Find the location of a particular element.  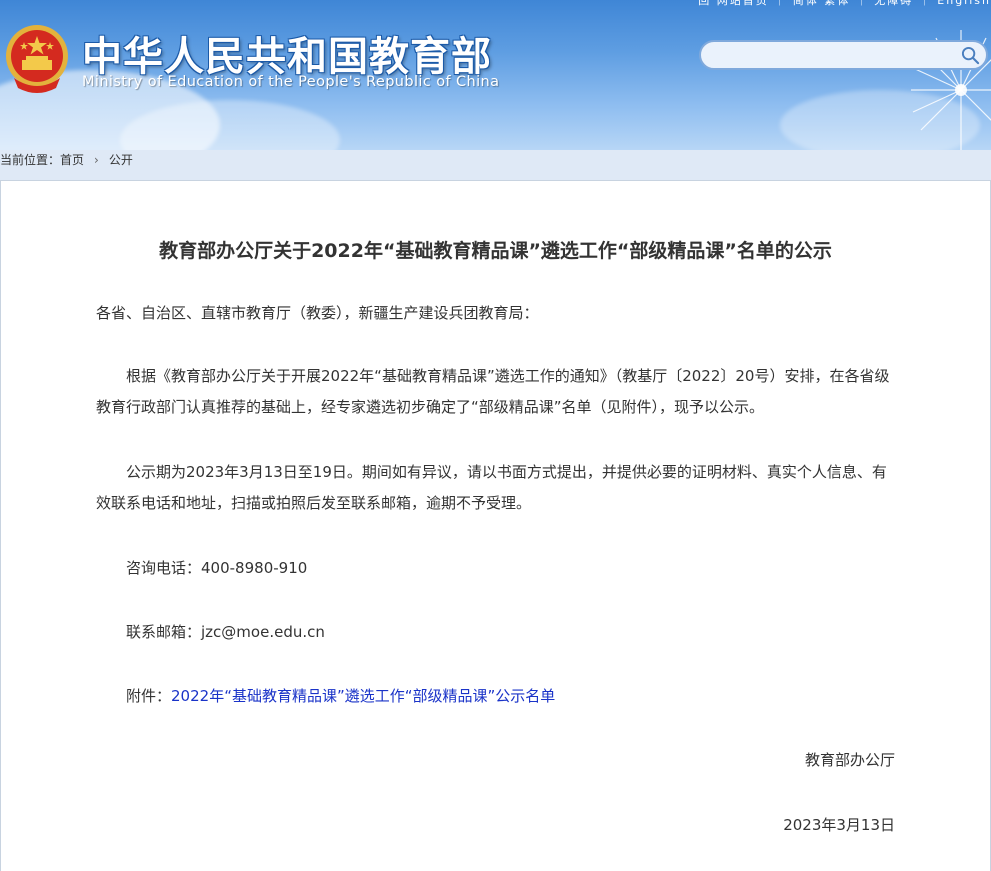

search-icon is located at coordinates (970, 55).